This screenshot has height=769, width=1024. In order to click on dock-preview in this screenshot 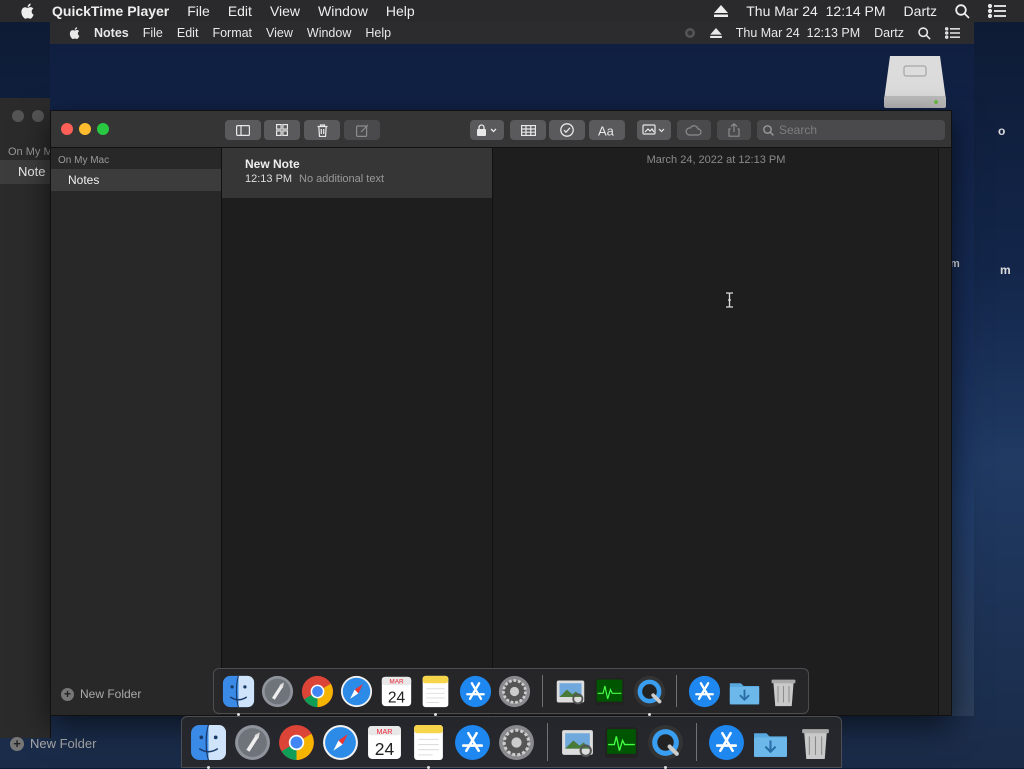, I will do `click(578, 742)`.